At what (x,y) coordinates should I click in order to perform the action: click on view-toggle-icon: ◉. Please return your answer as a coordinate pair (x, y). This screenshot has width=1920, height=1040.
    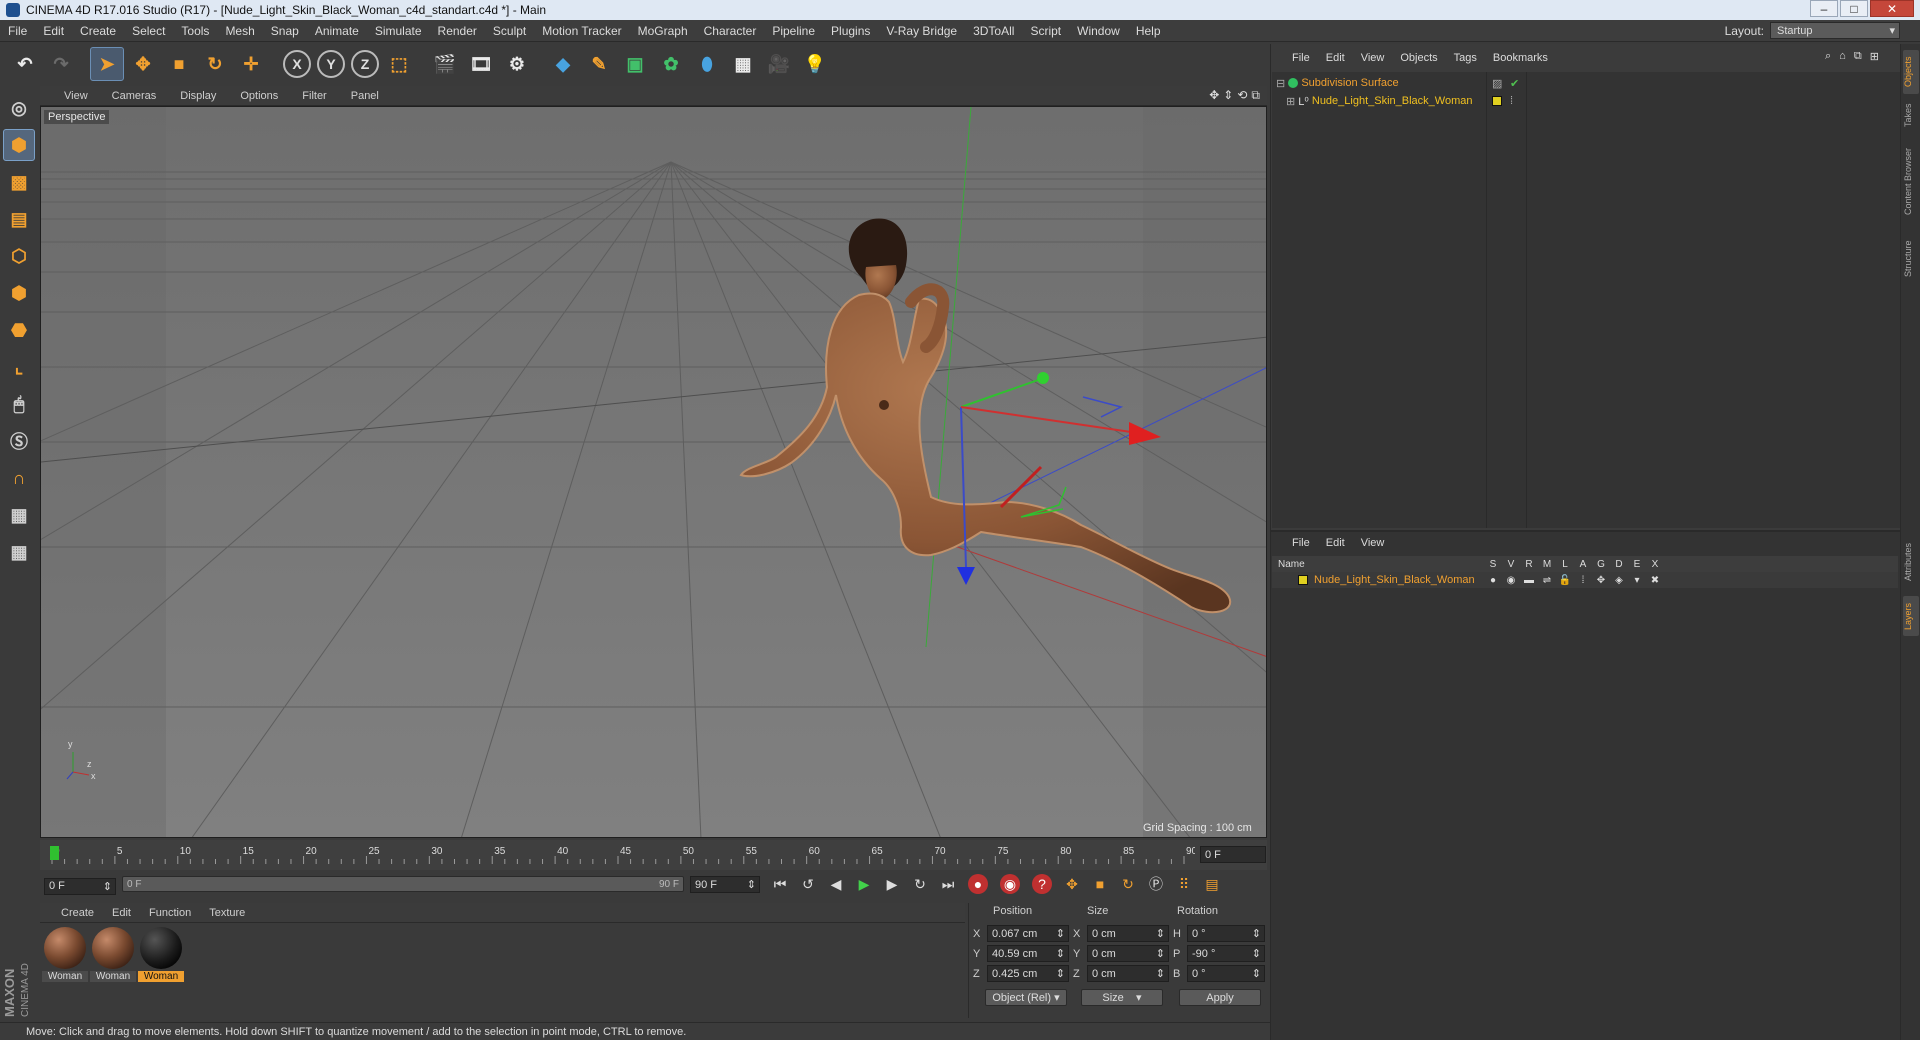
    Looking at the image, I should click on (1511, 580).